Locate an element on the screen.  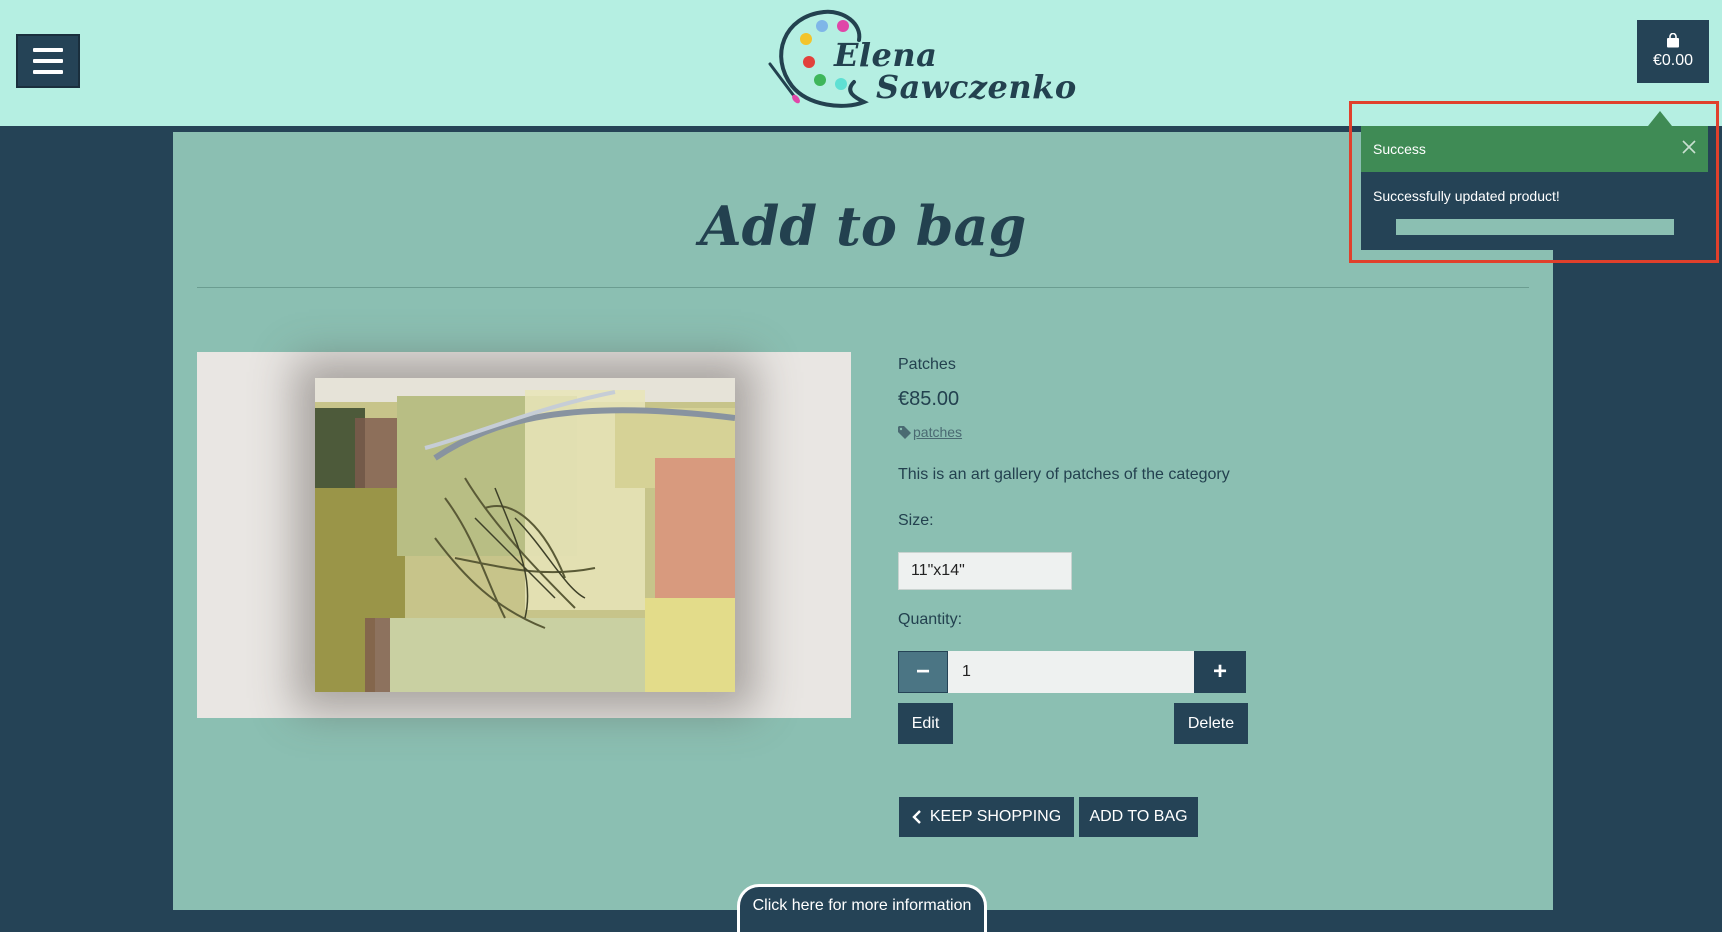
toast-arrow is located at coordinates (1660, 118).